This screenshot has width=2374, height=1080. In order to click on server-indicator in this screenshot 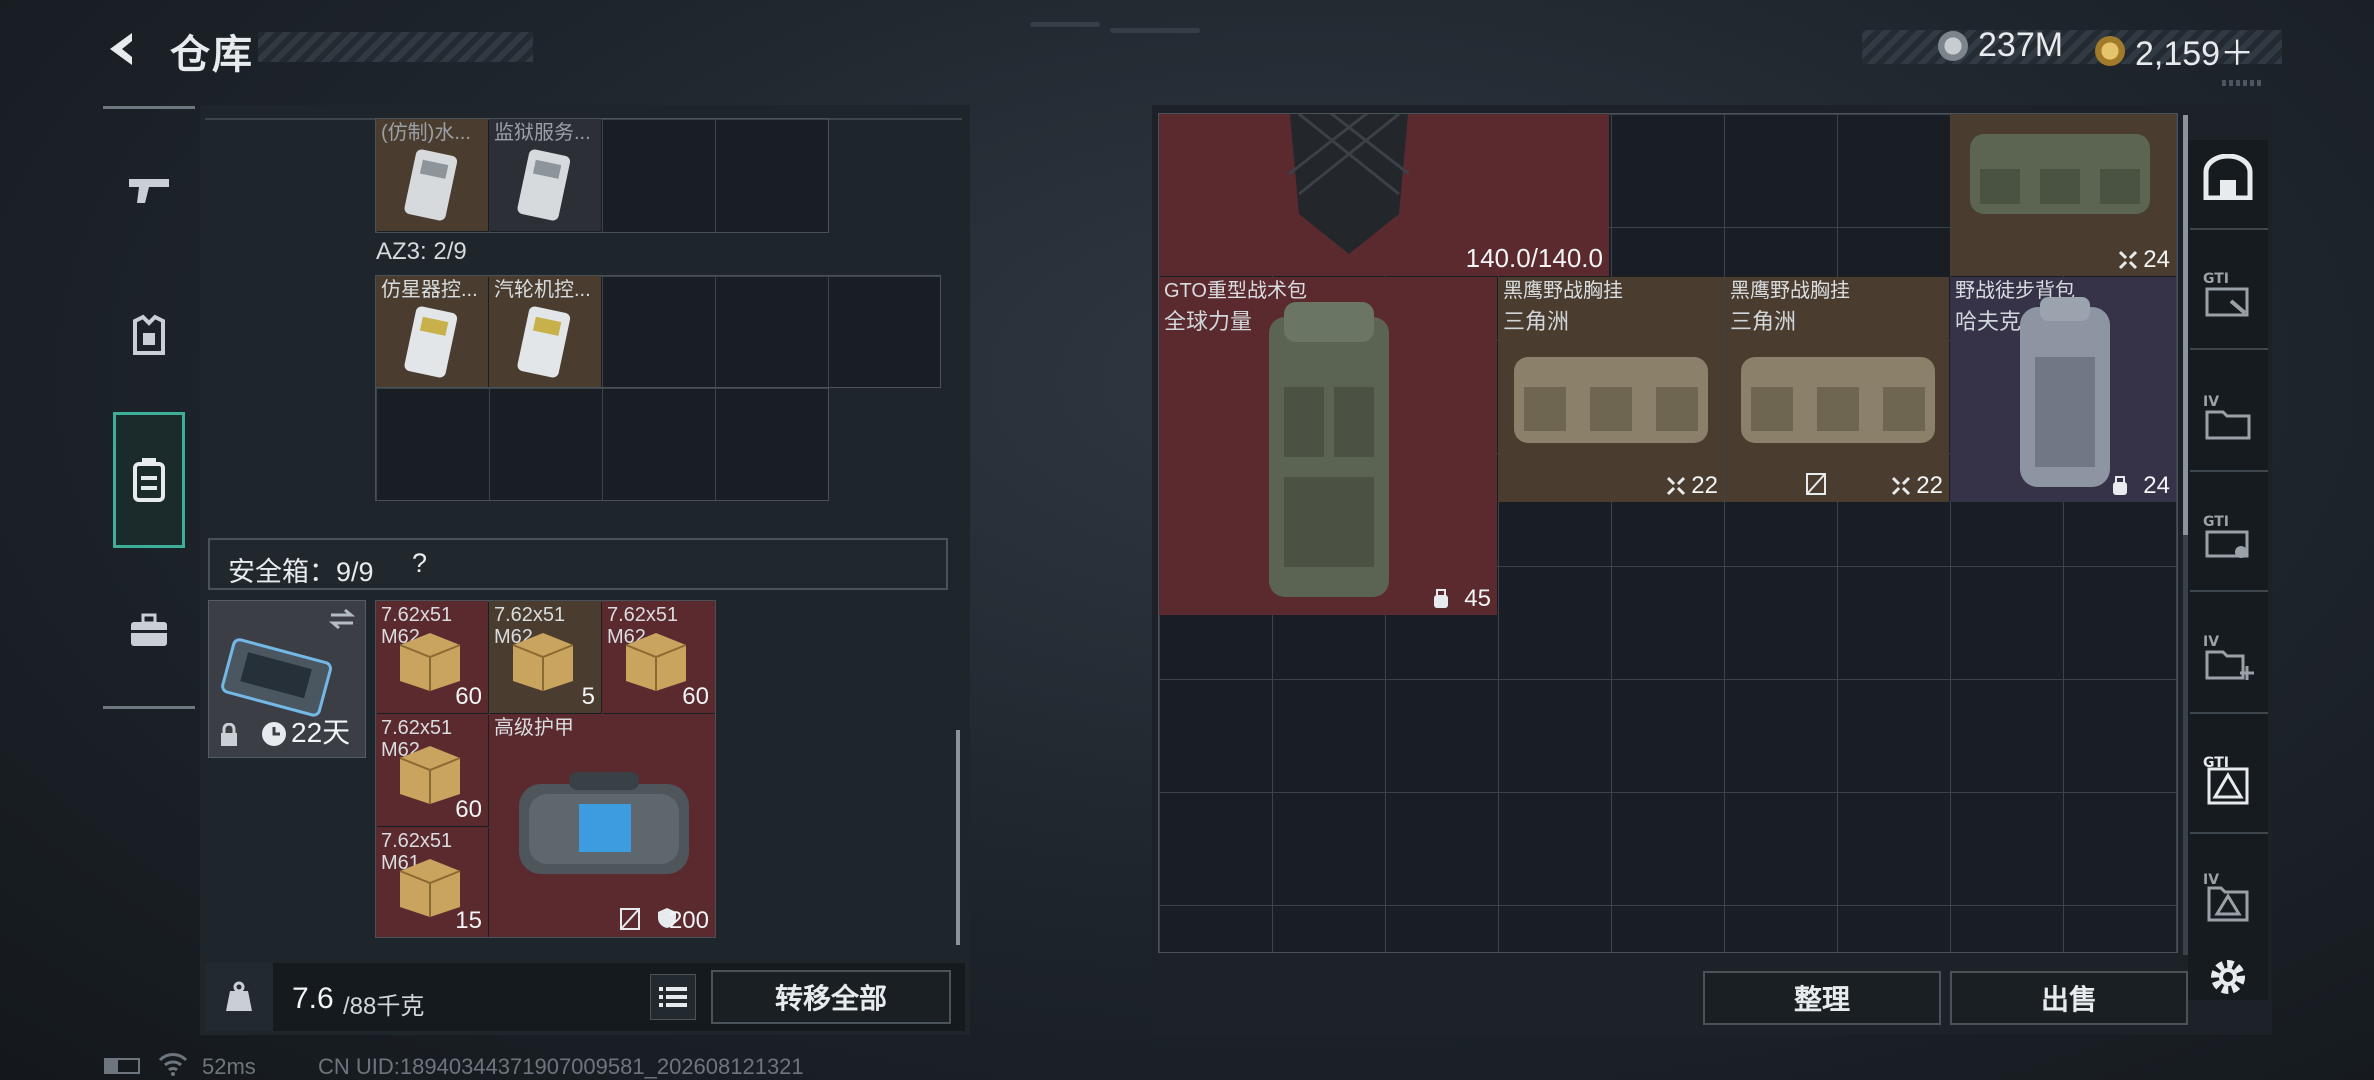, I will do `click(2242, 83)`.